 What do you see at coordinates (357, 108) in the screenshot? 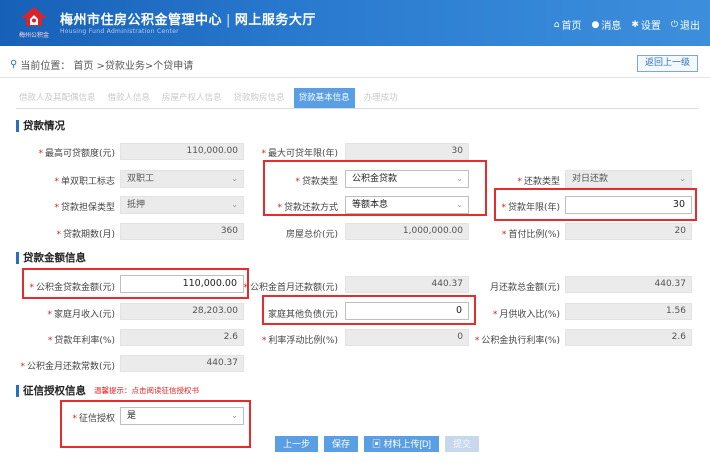
I see `tab-divider` at bounding box center [357, 108].